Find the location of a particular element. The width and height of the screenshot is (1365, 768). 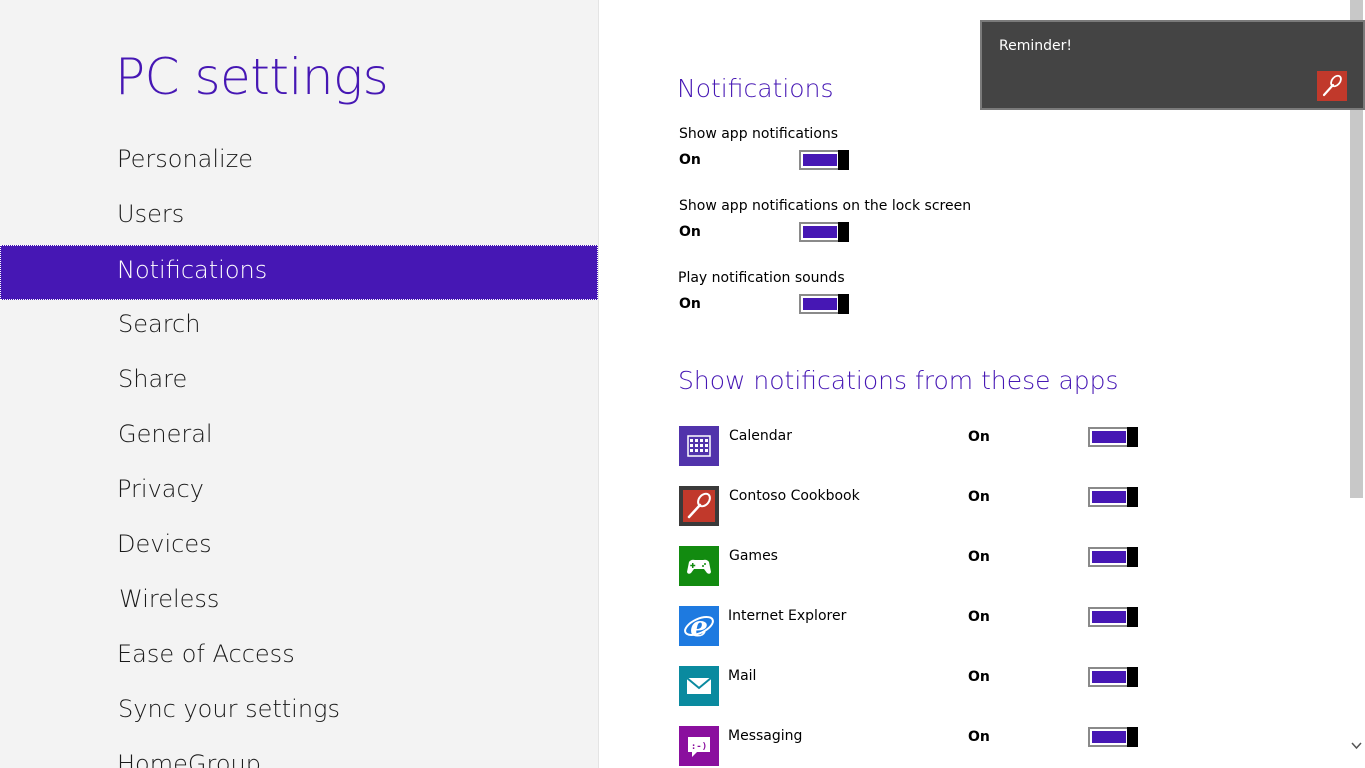

app-state-internet-explorer: On is located at coordinates (979, 617).